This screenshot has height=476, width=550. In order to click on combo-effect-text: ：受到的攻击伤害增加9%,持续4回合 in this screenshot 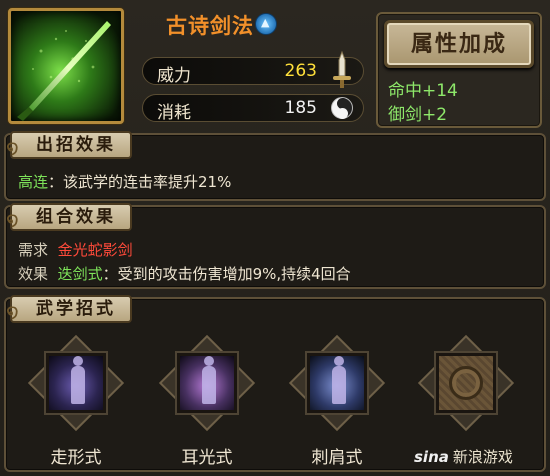, I will do `click(226, 274)`.